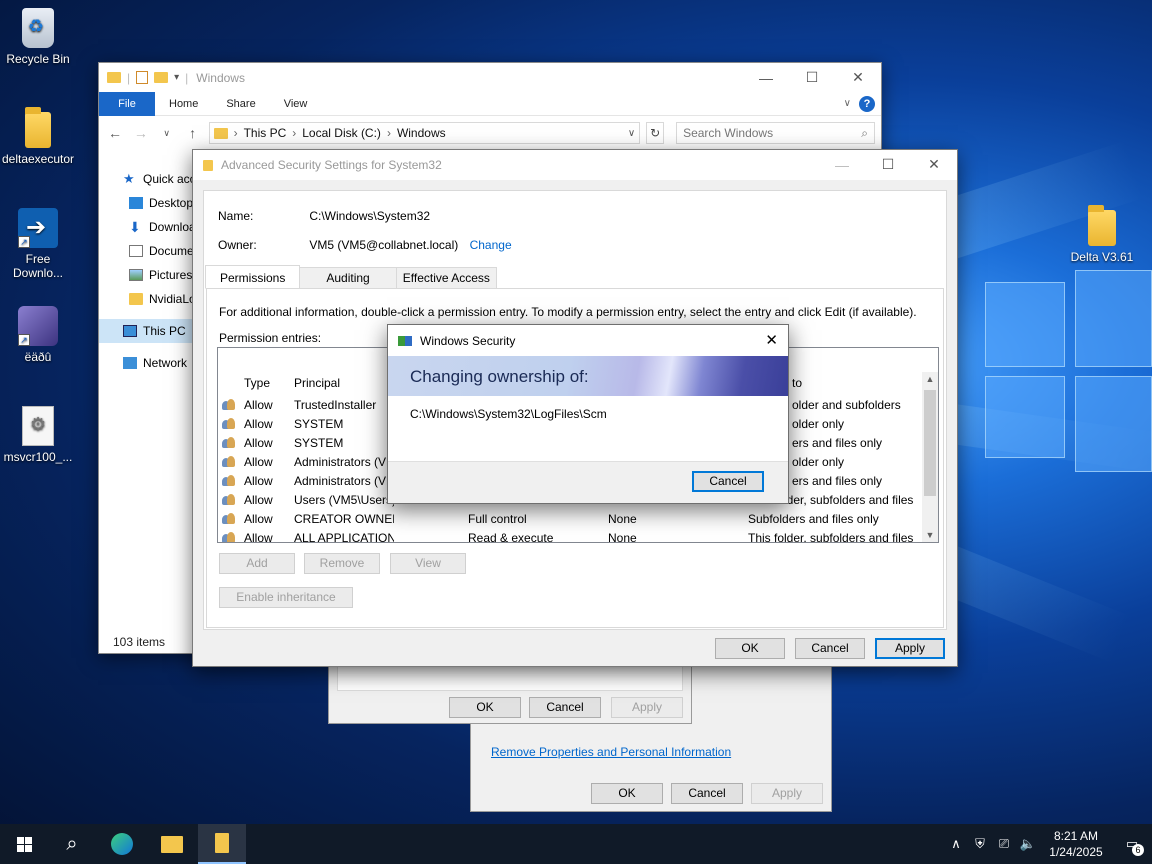 The width and height of the screenshot is (1152, 864). What do you see at coordinates (930, 535) in the screenshot?
I see `scroll-down-icon: ▼` at bounding box center [930, 535].